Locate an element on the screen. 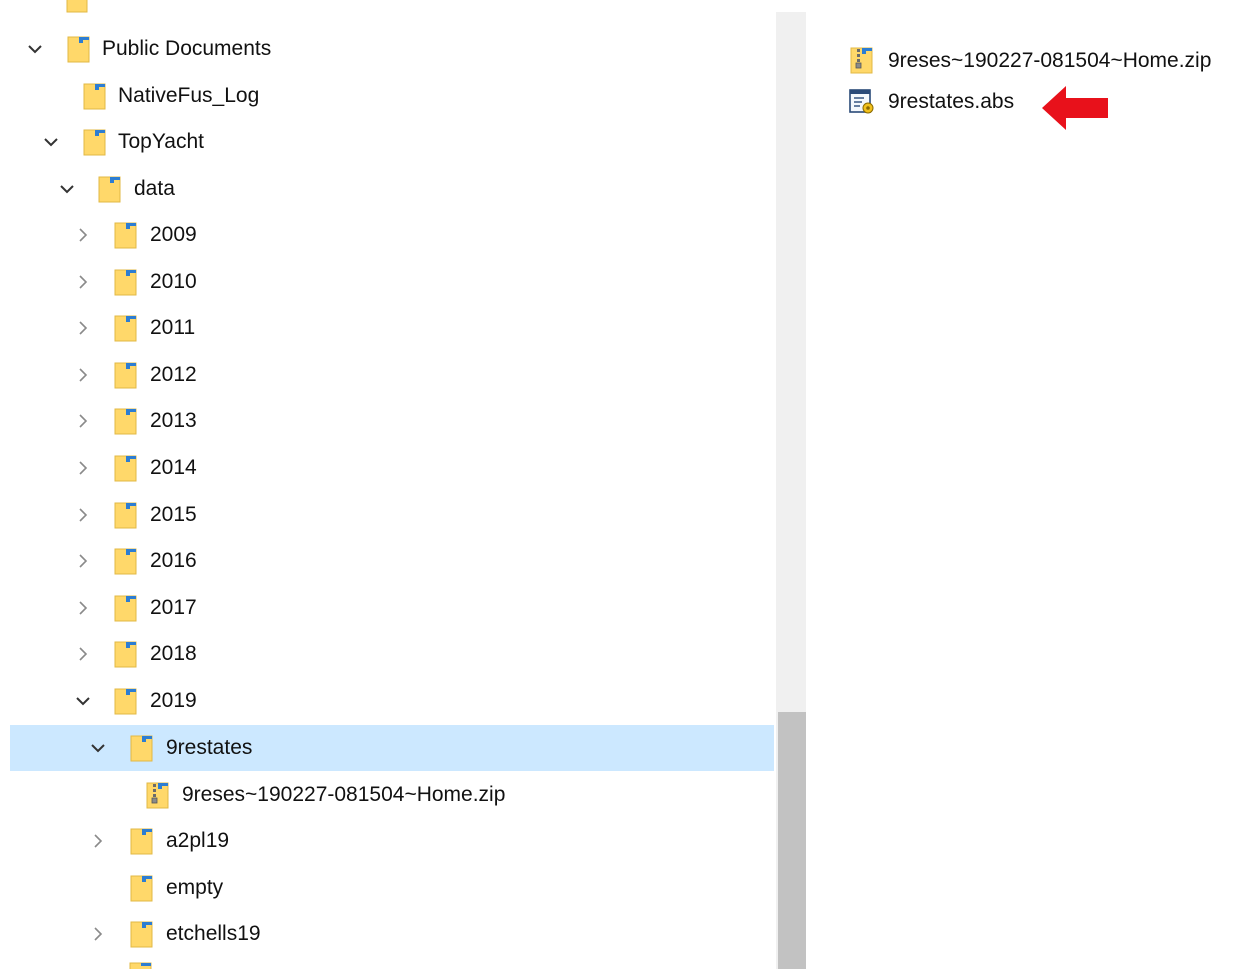  tree-item-data: data is located at coordinates (392, 189).